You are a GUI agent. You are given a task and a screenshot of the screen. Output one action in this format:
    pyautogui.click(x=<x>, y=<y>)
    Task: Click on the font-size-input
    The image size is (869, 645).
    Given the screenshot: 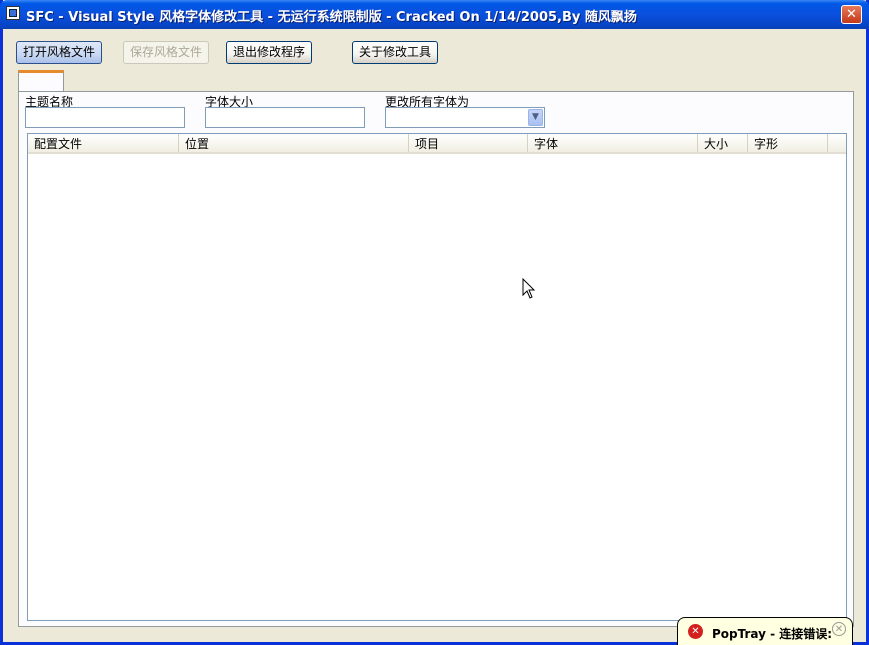 What is the action you would take?
    pyautogui.click(x=285, y=117)
    